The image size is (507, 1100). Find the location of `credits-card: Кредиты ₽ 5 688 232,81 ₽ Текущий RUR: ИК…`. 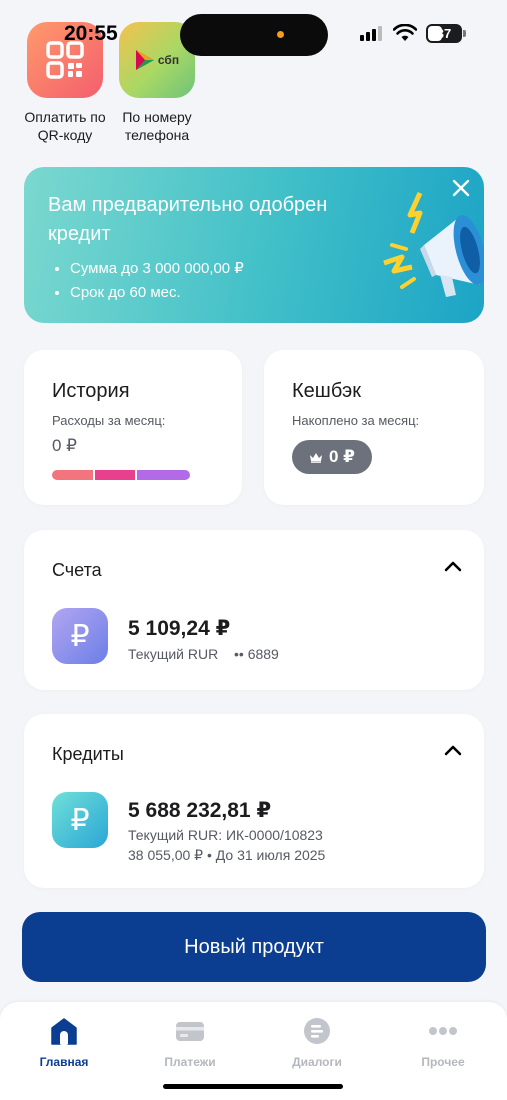

credits-card: Кредиты ₽ 5 688 232,81 ₽ Текущий RUR: ИК… is located at coordinates (254, 801).